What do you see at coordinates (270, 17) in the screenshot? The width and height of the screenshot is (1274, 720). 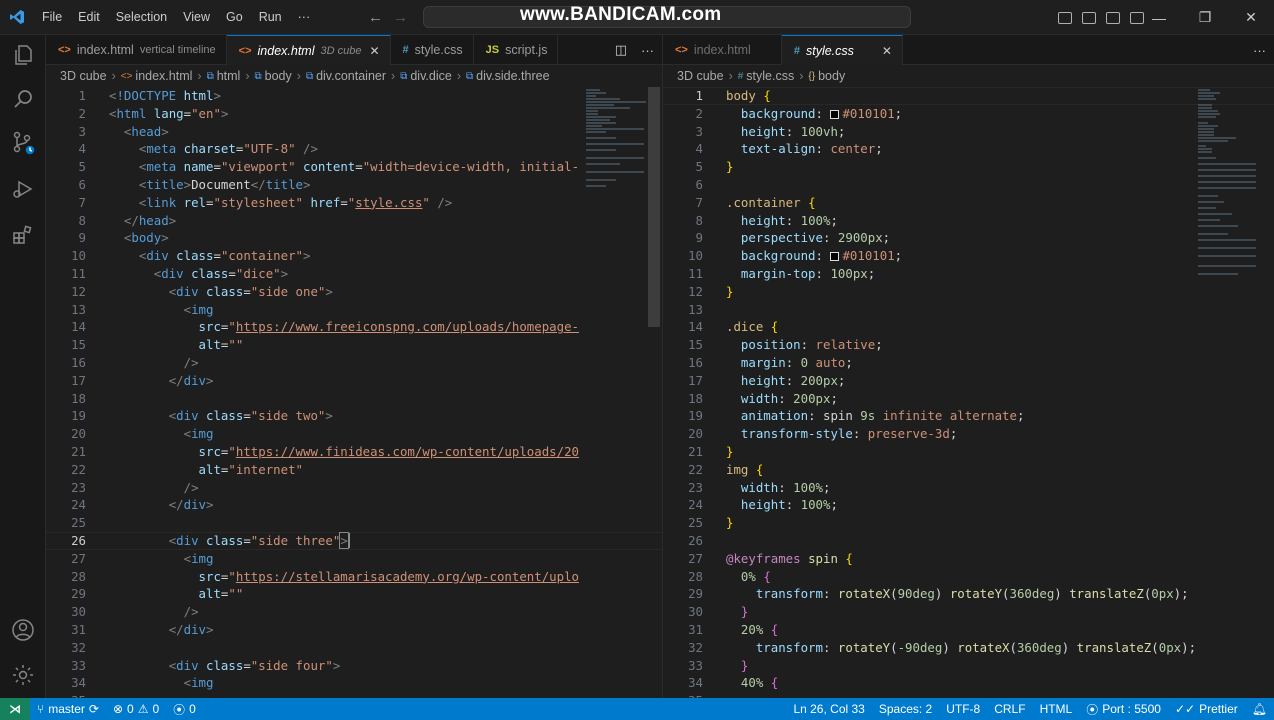 I see `menu-run: Run` at bounding box center [270, 17].